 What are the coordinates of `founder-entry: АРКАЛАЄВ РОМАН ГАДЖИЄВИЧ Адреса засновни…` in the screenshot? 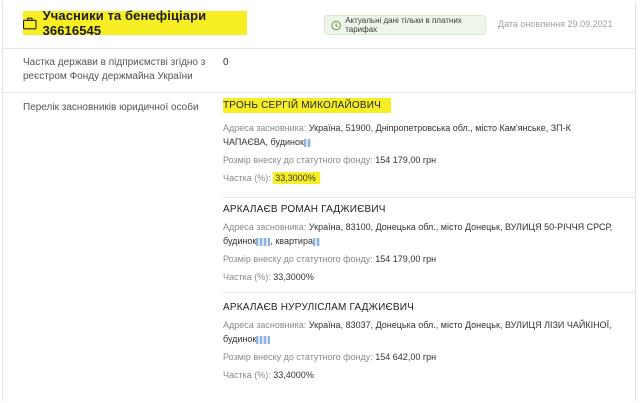 It's located at (417, 244).